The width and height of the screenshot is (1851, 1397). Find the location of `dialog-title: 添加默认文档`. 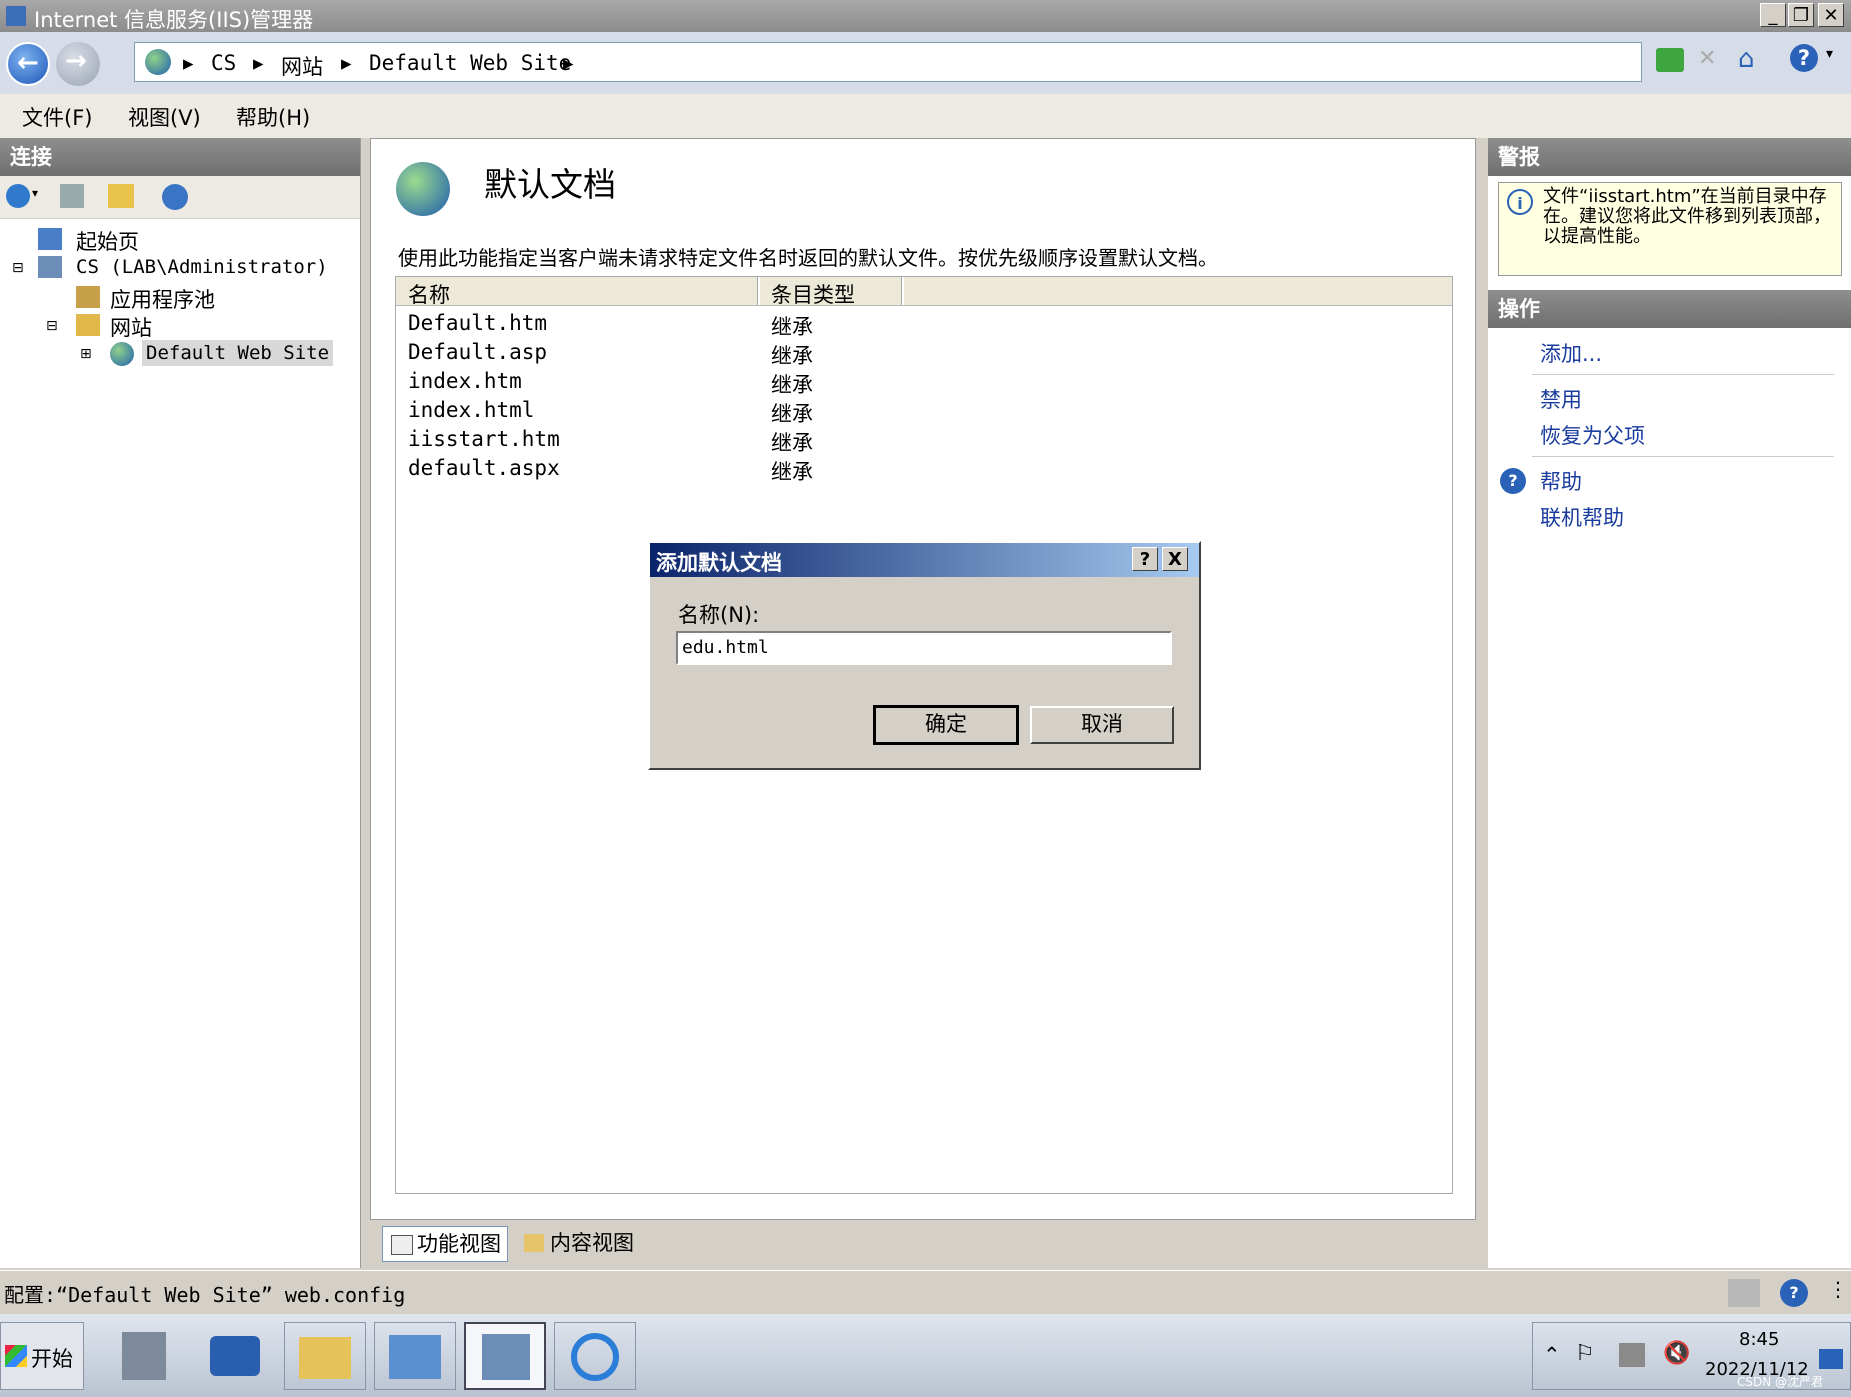

dialog-title: 添加默认文档 is located at coordinates (719, 563).